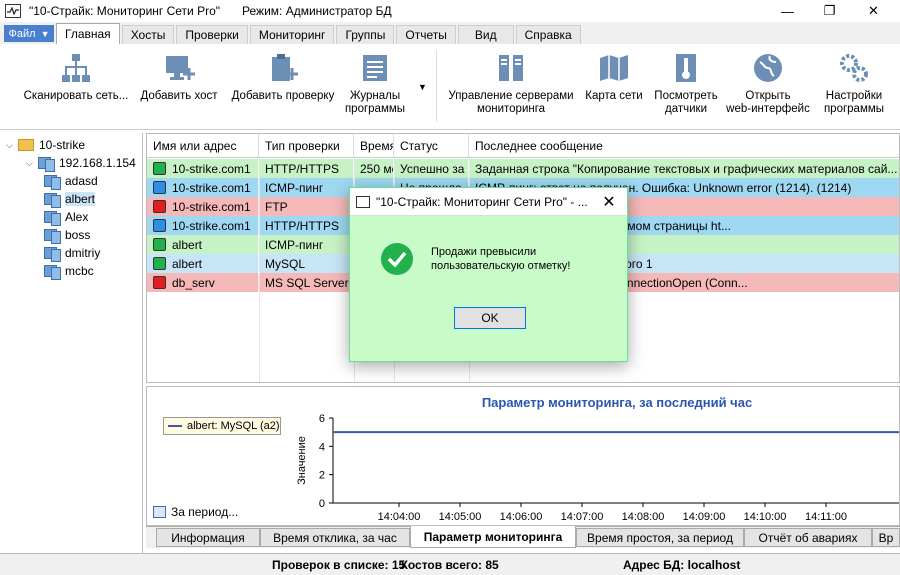 This screenshot has height=575, width=900. What do you see at coordinates (399, 517) in the screenshot?
I see `x-tick-label: 14:04:00` at bounding box center [399, 517].